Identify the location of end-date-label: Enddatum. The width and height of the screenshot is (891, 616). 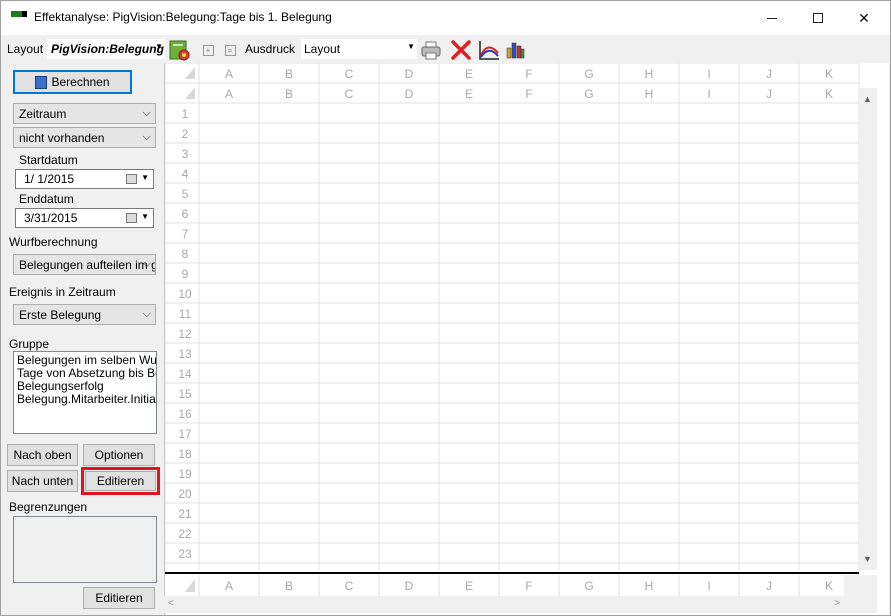
(46, 199).